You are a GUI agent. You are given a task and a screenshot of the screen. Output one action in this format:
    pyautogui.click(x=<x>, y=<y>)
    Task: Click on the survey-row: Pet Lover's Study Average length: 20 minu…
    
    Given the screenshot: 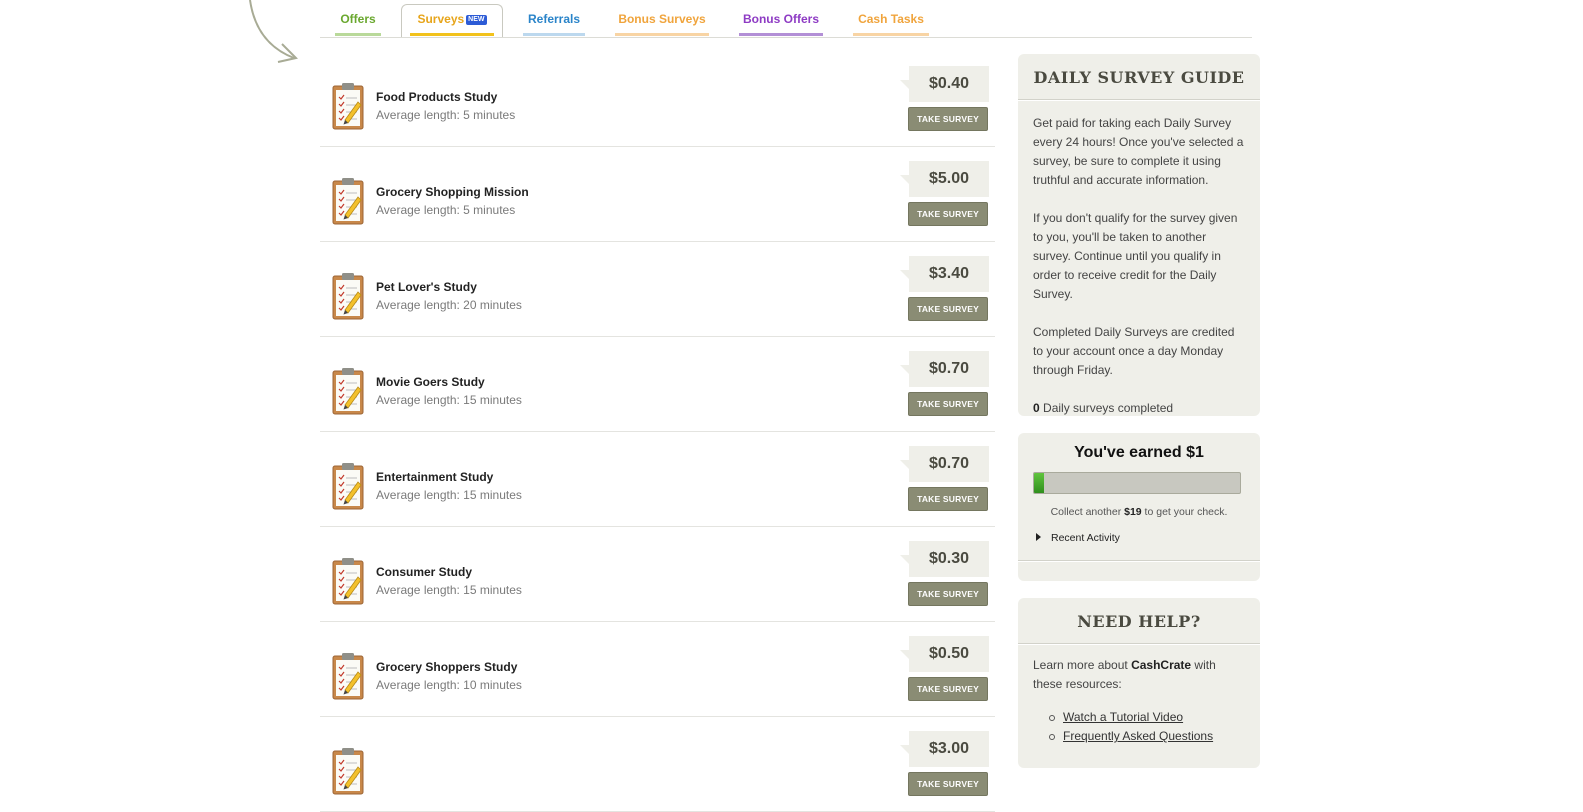 What is the action you would take?
    pyautogui.click(x=657, y=289)
    